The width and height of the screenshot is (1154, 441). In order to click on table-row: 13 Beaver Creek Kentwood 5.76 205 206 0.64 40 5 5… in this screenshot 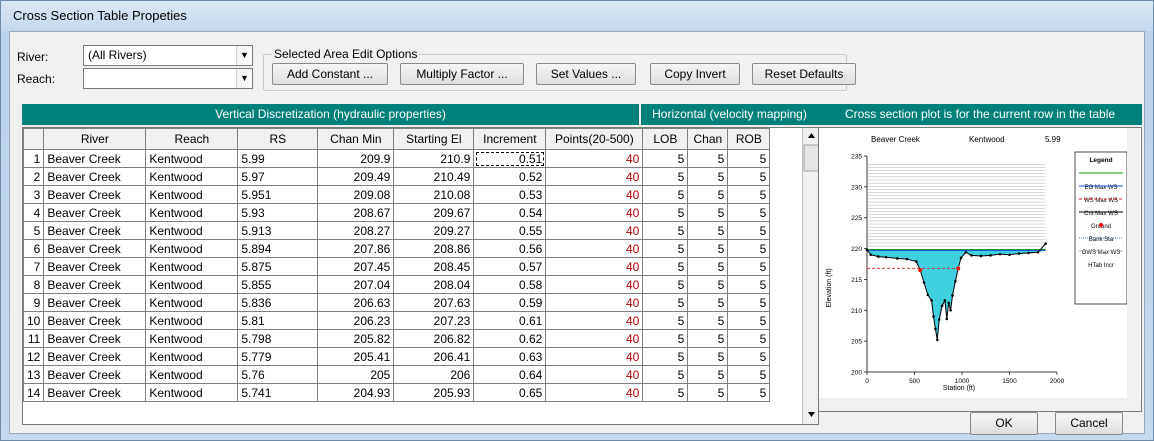, I will do `click(397, 374)`.